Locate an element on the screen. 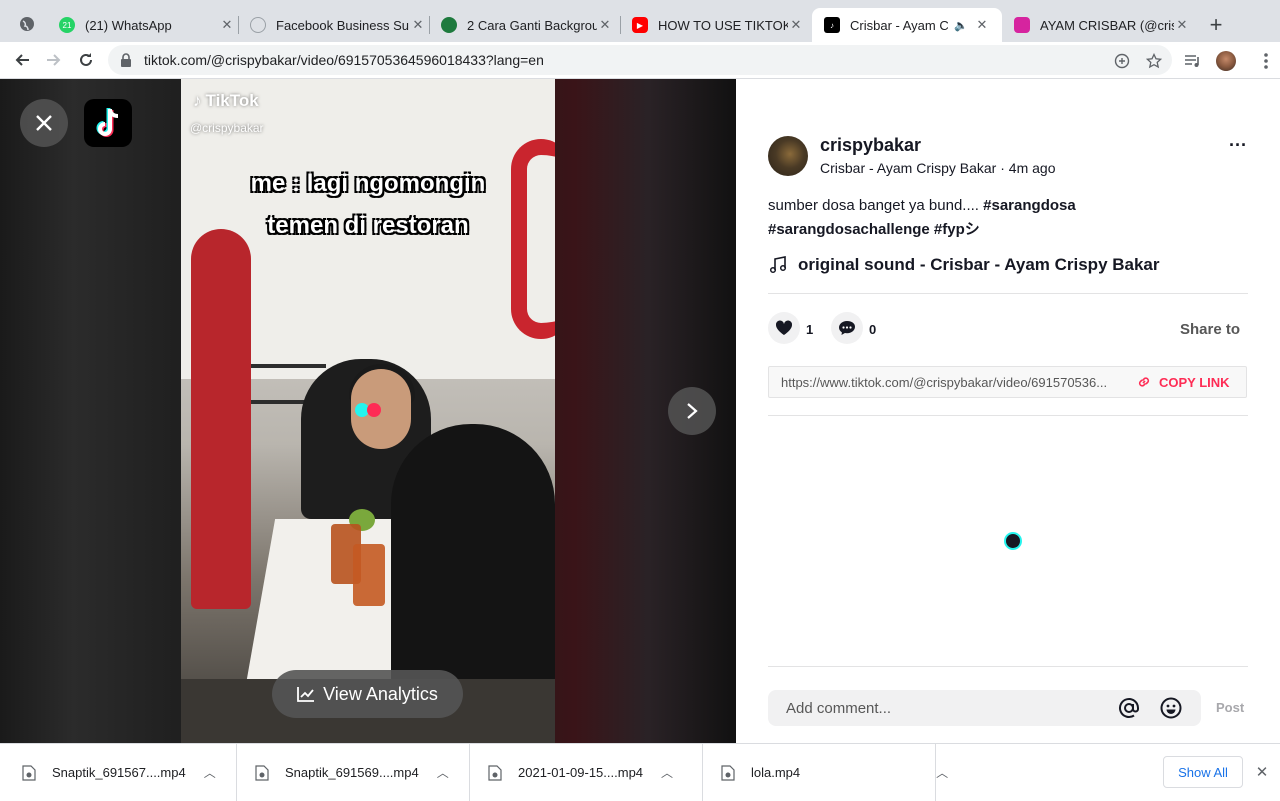 Image resolution: width=1280 pixels, height=801 pixels. download-item: 2021-01-09-15....mp4 ︿ is located at coordinates (580, 772).